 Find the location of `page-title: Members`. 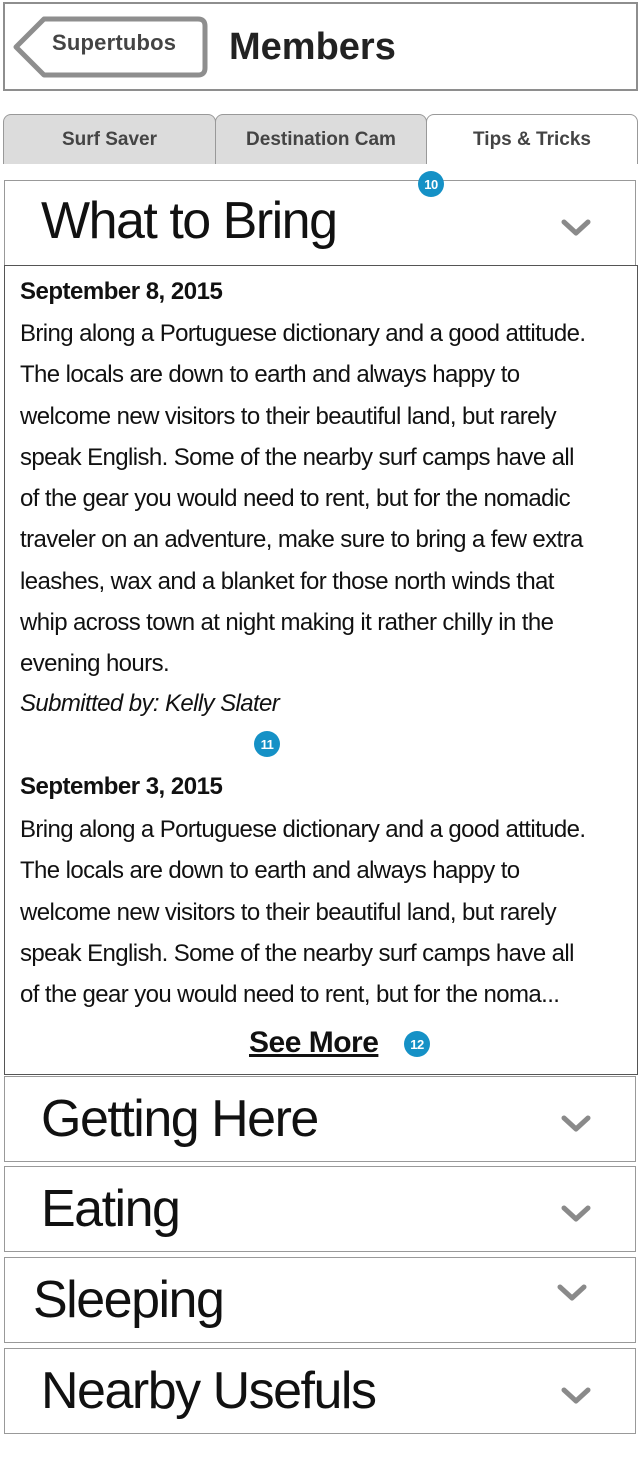

page-title: Members is located at coordinates (312, 47).